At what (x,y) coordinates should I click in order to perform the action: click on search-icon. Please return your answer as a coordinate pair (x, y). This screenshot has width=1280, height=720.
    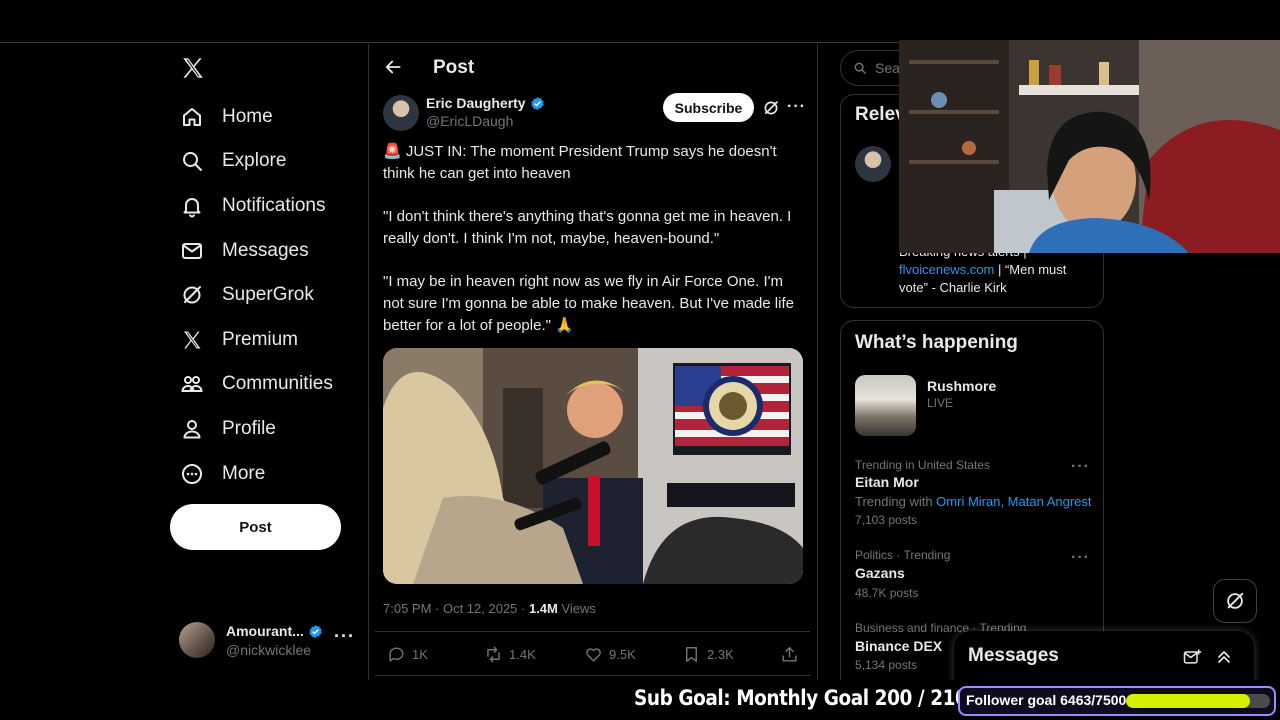
    Looking at the image, I should click on (192, 161).